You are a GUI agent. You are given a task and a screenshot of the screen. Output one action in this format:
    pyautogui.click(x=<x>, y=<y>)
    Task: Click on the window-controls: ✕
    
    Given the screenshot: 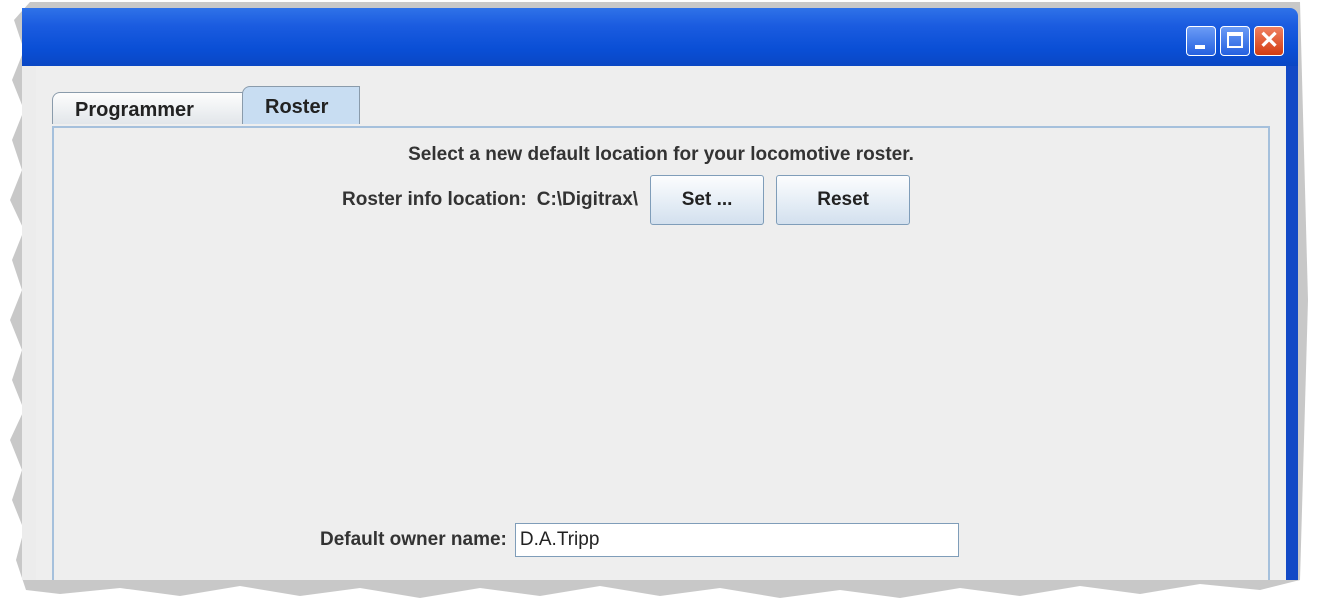 What is the action you would take?
    pyautogui.click(x=1235, y=41)
    